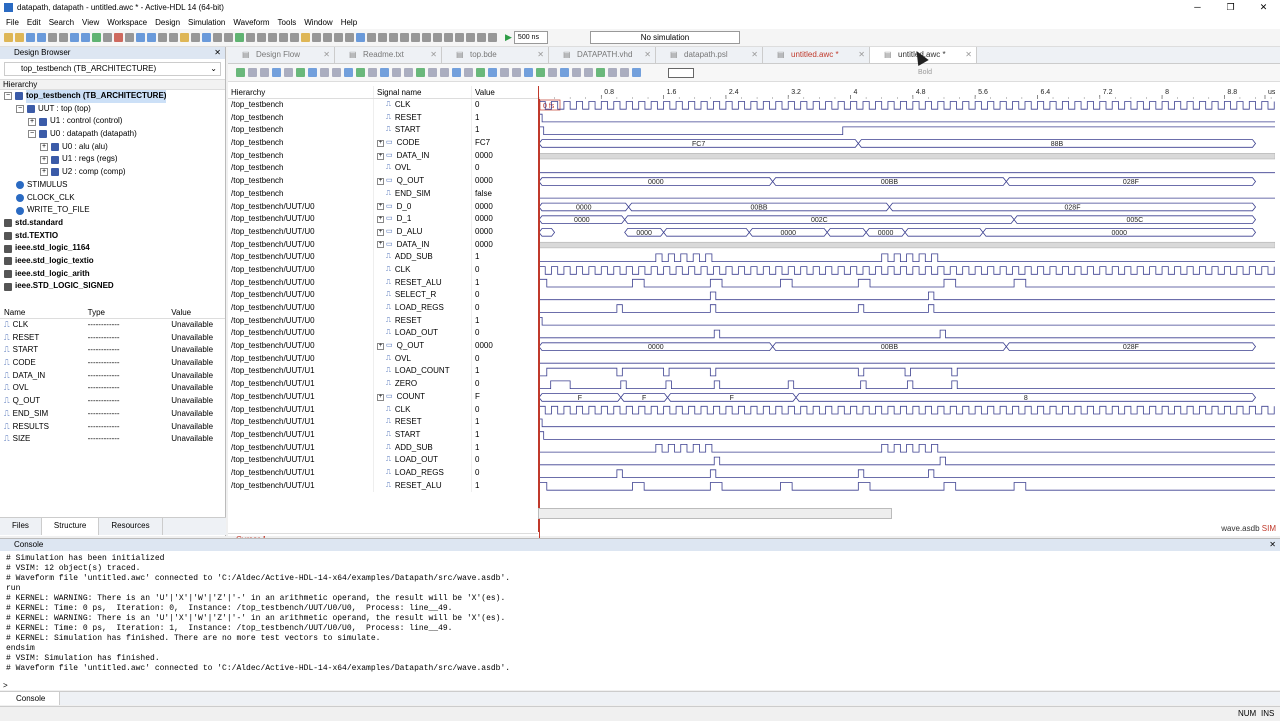  I want to click on menu-tools: Tools, so click(287, 22).